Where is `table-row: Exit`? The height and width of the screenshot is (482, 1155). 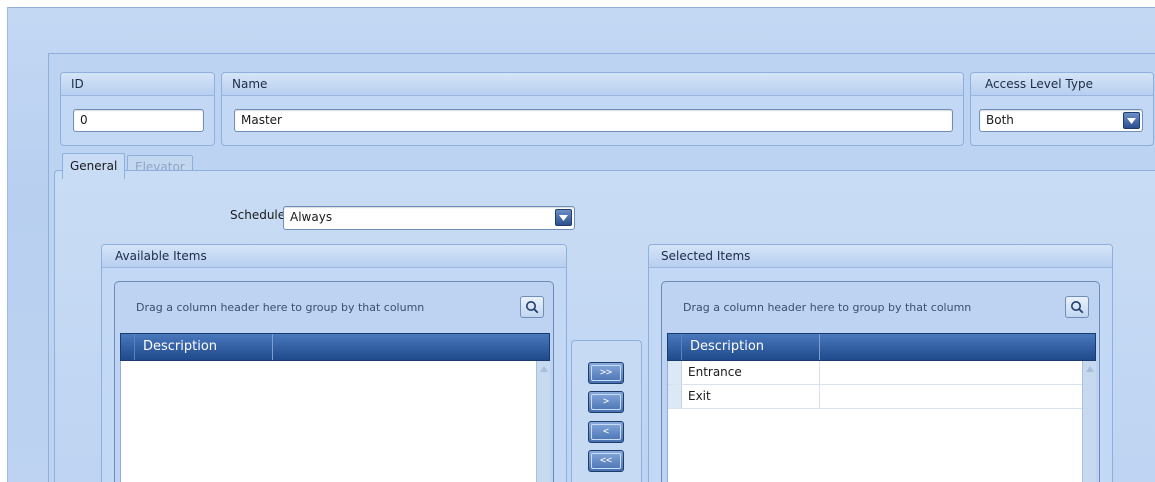 table-row: Exit is located at coordinates (875, 397).